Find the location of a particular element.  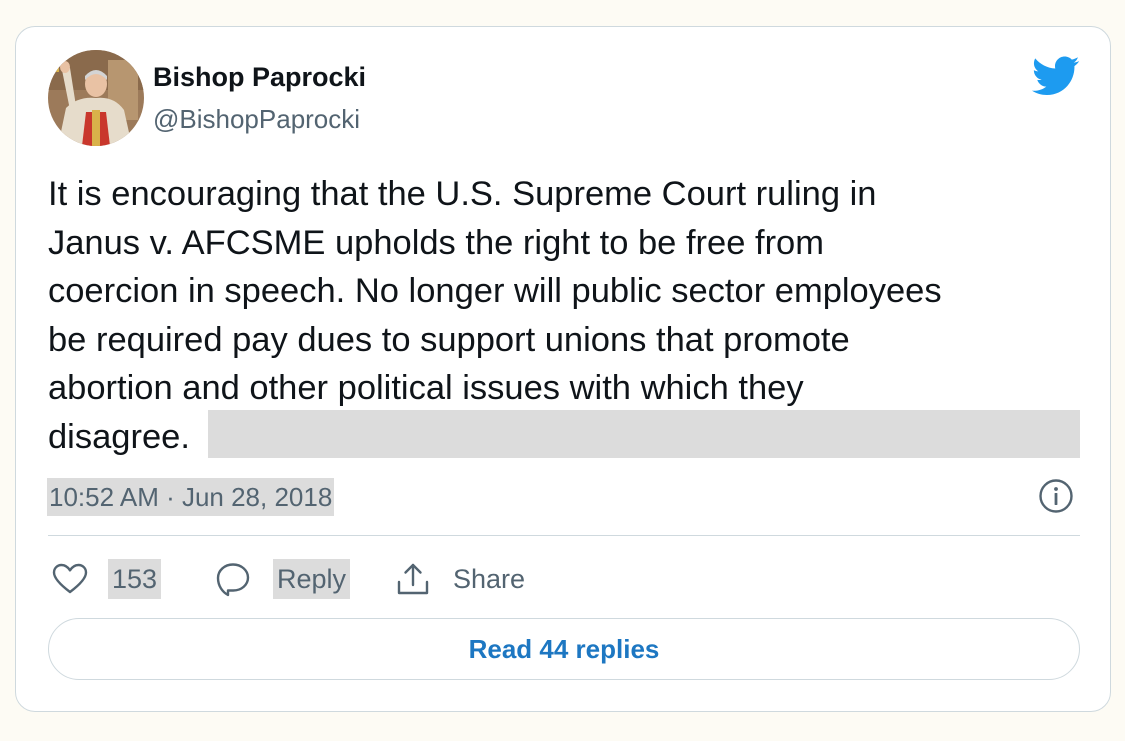

reply-button: Reply is located at coordinates (283, 579).